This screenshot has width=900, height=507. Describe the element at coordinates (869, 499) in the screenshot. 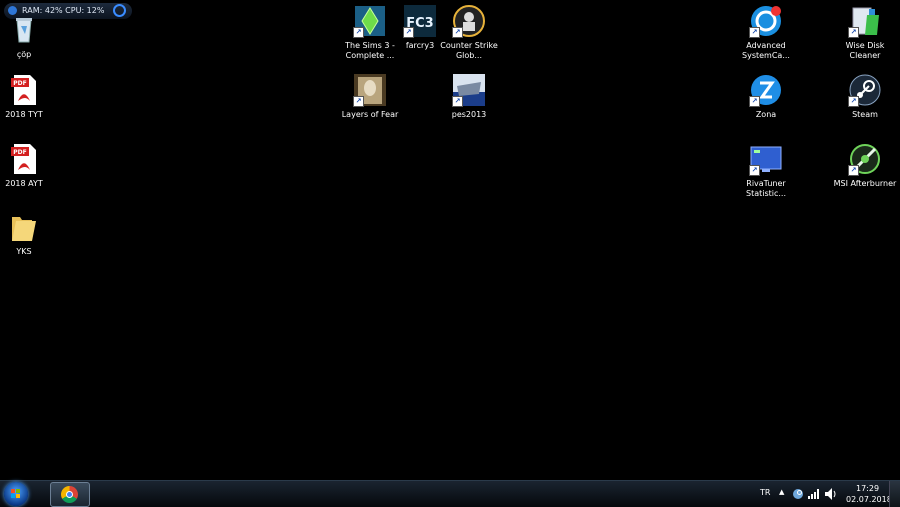

I see `clock-date: 02.07.2018` at that location.